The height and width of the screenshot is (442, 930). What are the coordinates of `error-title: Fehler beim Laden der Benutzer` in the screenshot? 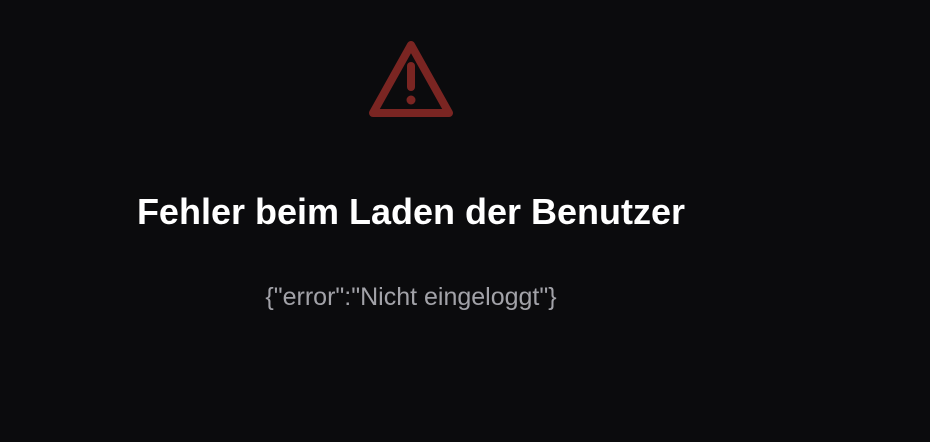 It's located at (411, 212).